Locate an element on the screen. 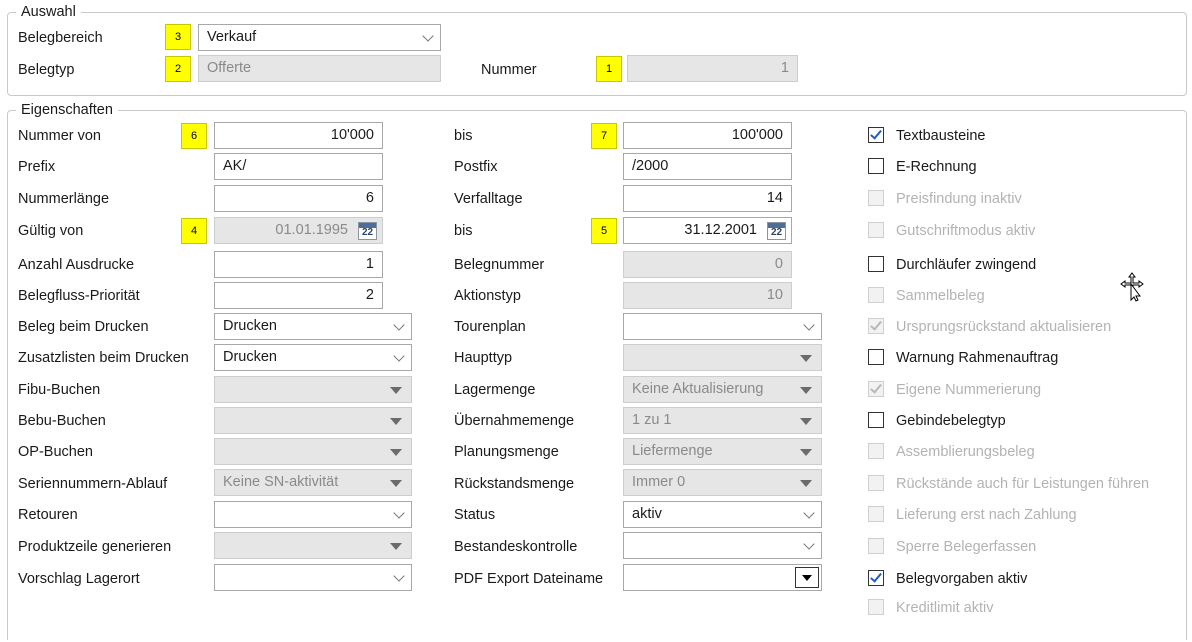  lagermenge-combobox: Keine Aktualisierung is located at coordinates (722, 389).